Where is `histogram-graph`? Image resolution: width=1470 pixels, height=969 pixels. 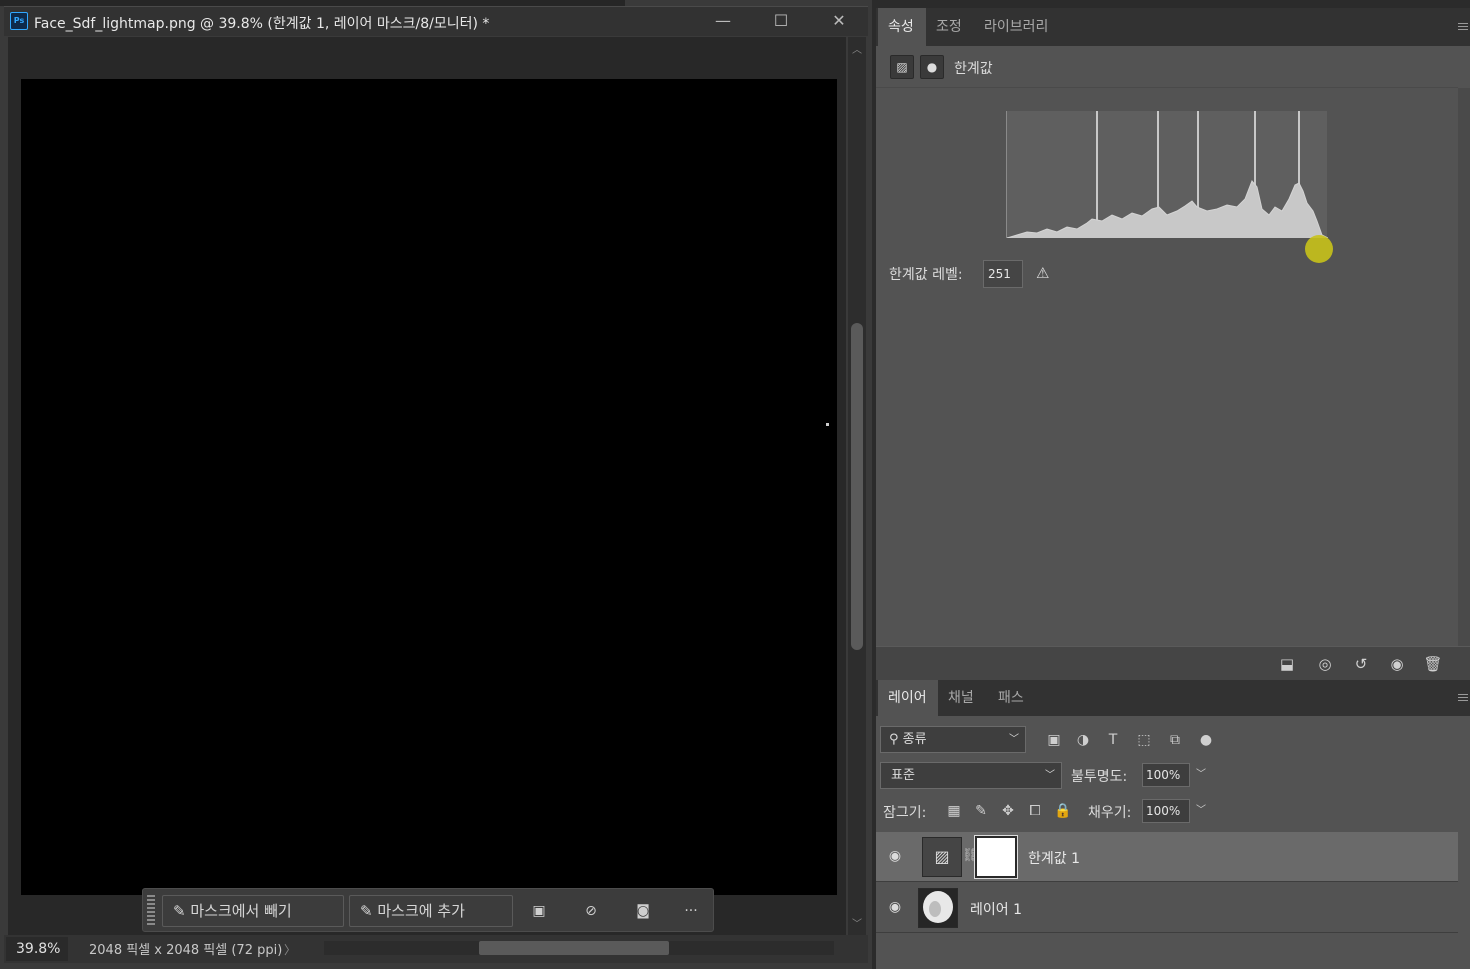
histogram-graph is located at coordinates (1167, 175).